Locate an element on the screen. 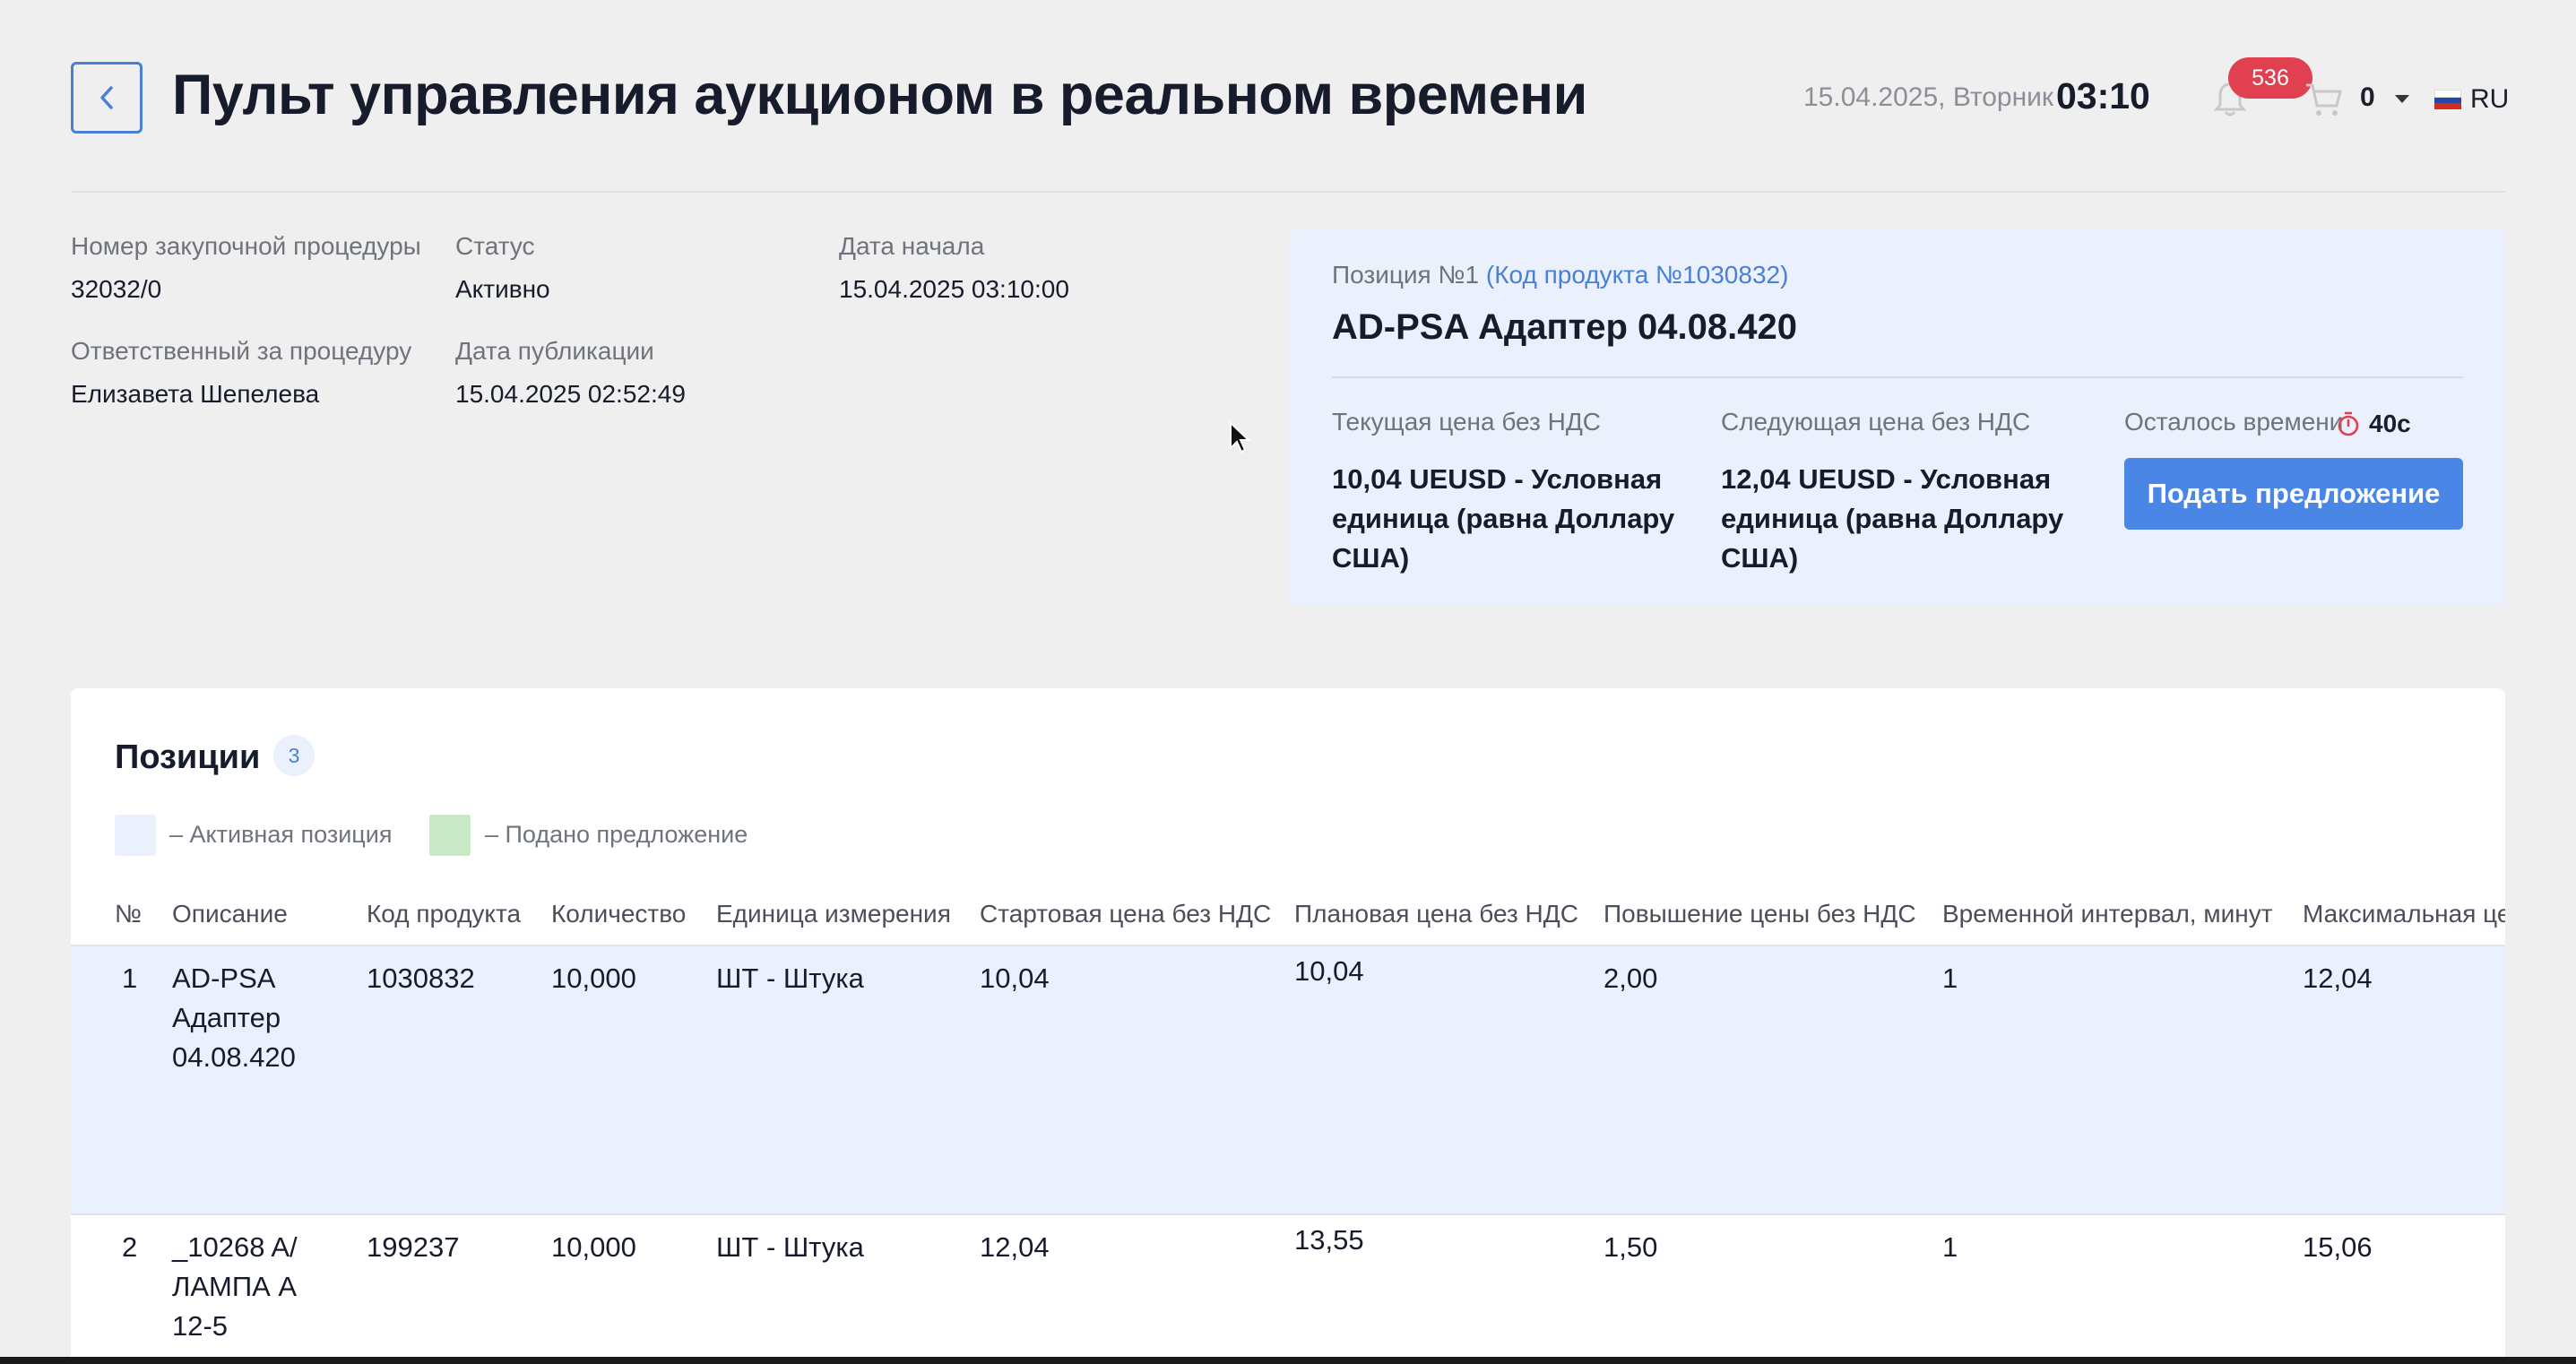 The height and width of the screenshot is (1364, 2576). publication-date: 15.04.2025 02:52:49 is located at coordinates (570, 394).